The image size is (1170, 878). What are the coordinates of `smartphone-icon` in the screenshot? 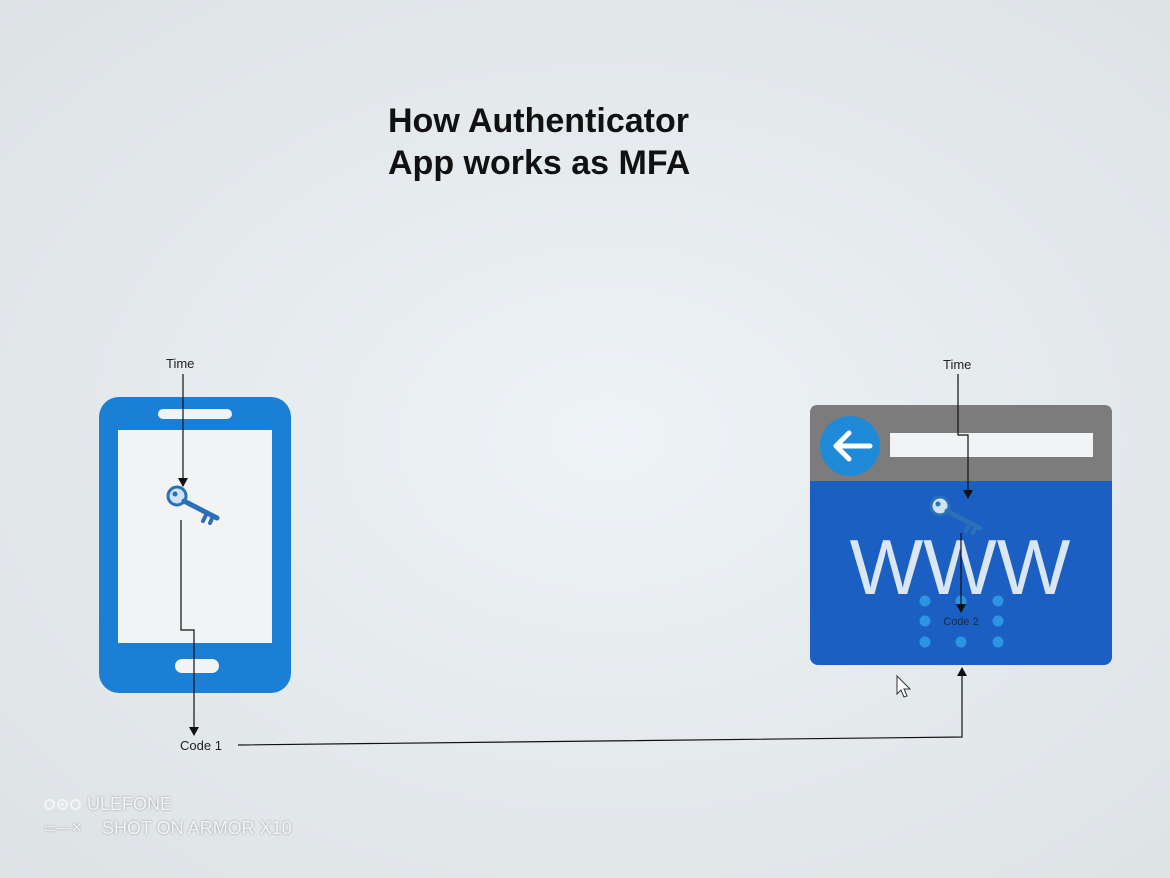 It's located at (195, 545).